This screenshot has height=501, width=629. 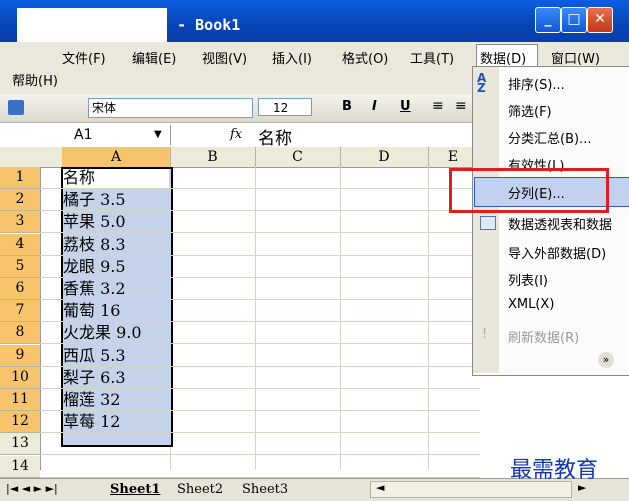 I want to click on table-cell: 龙眼 9.5, so click(x=94, y=266).